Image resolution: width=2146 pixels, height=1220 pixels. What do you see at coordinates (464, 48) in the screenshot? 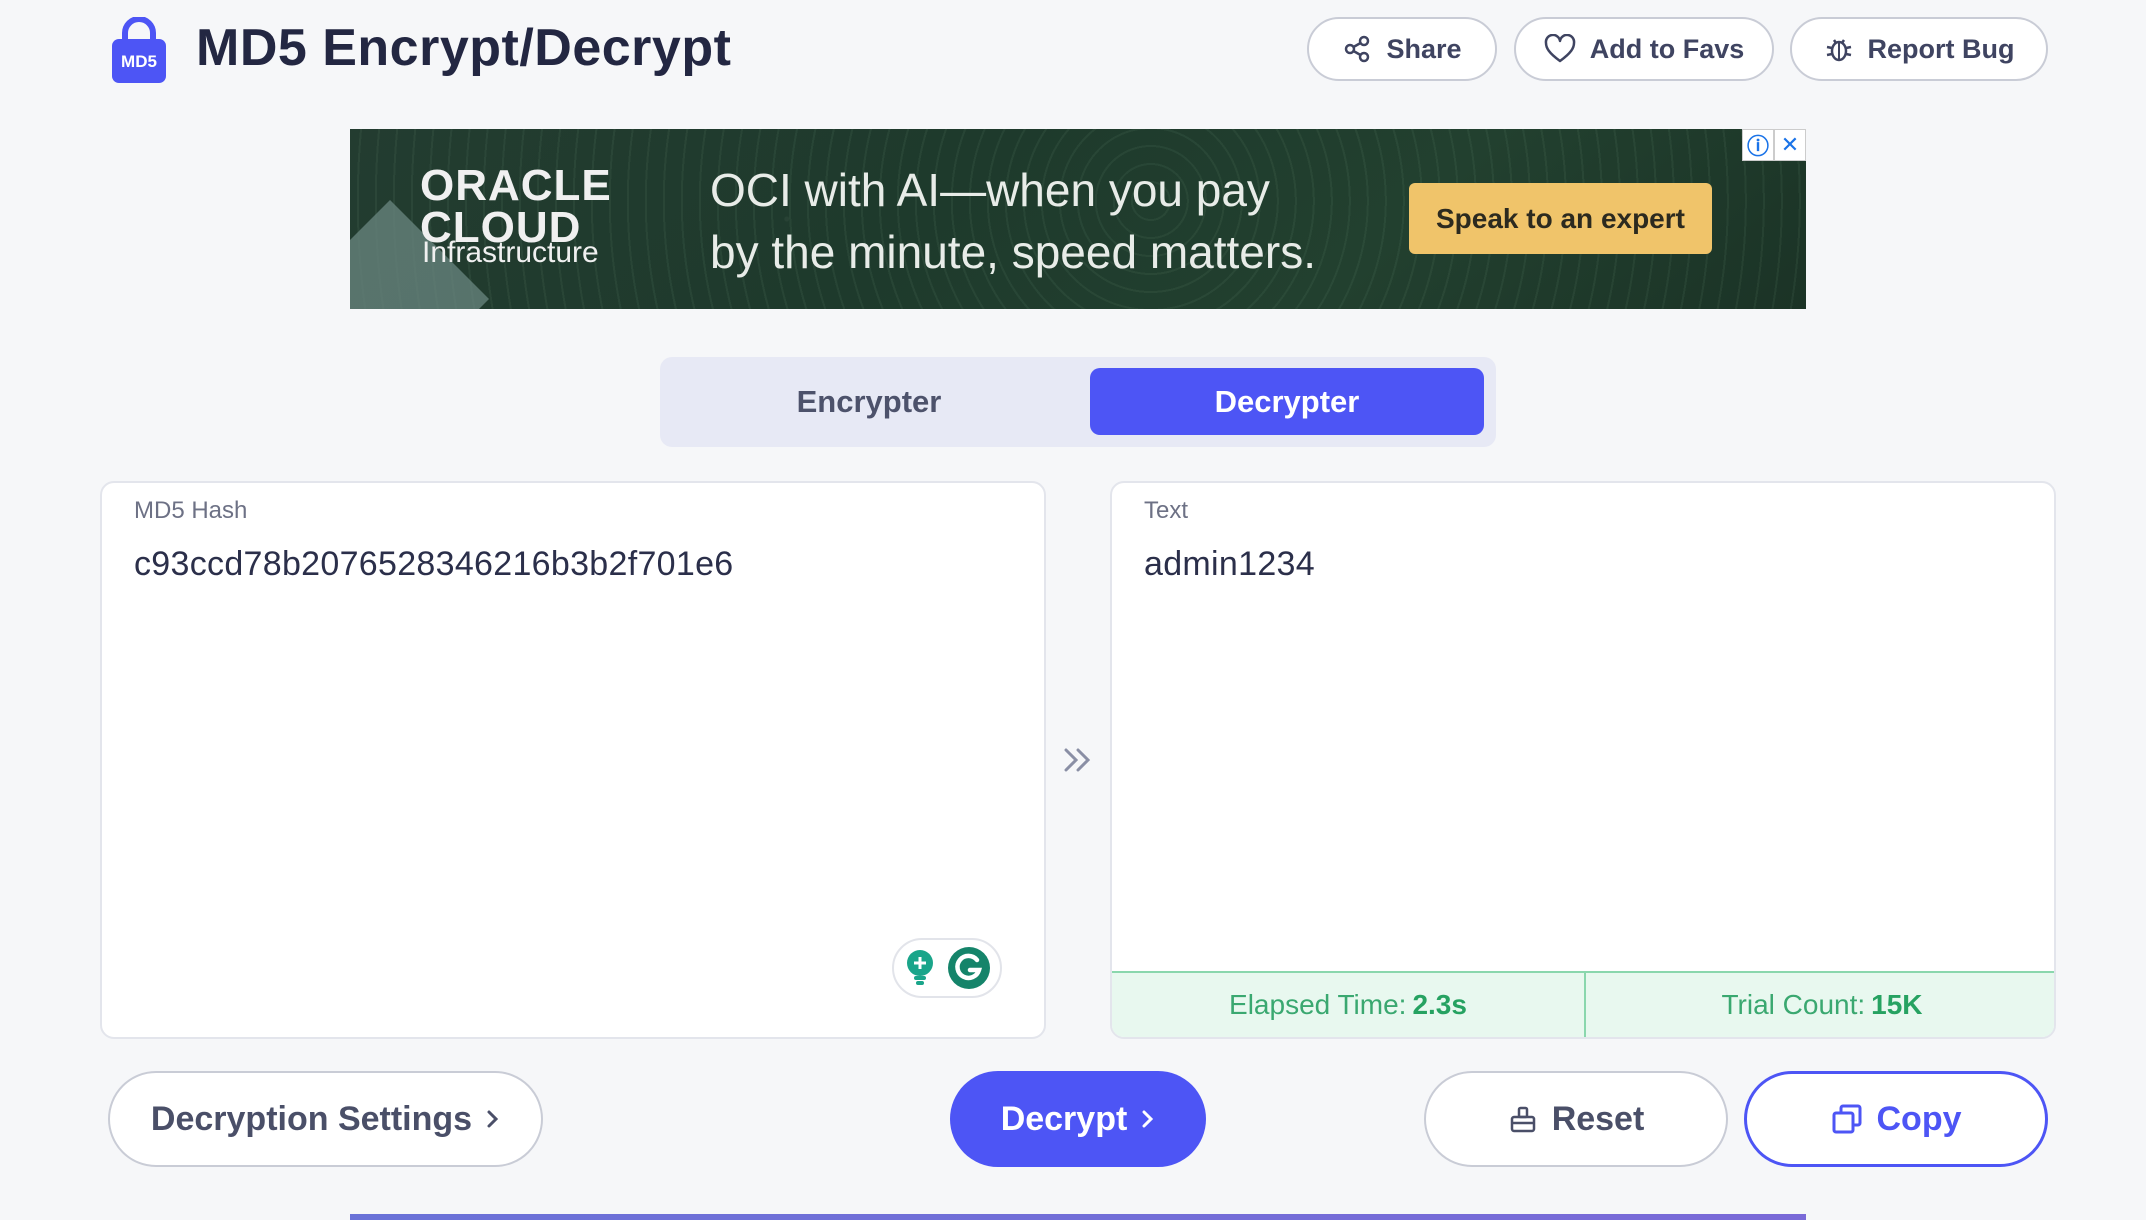
I see `page-title: MD5 Encrypt/Decrypt` at bounding box center [464, 48].